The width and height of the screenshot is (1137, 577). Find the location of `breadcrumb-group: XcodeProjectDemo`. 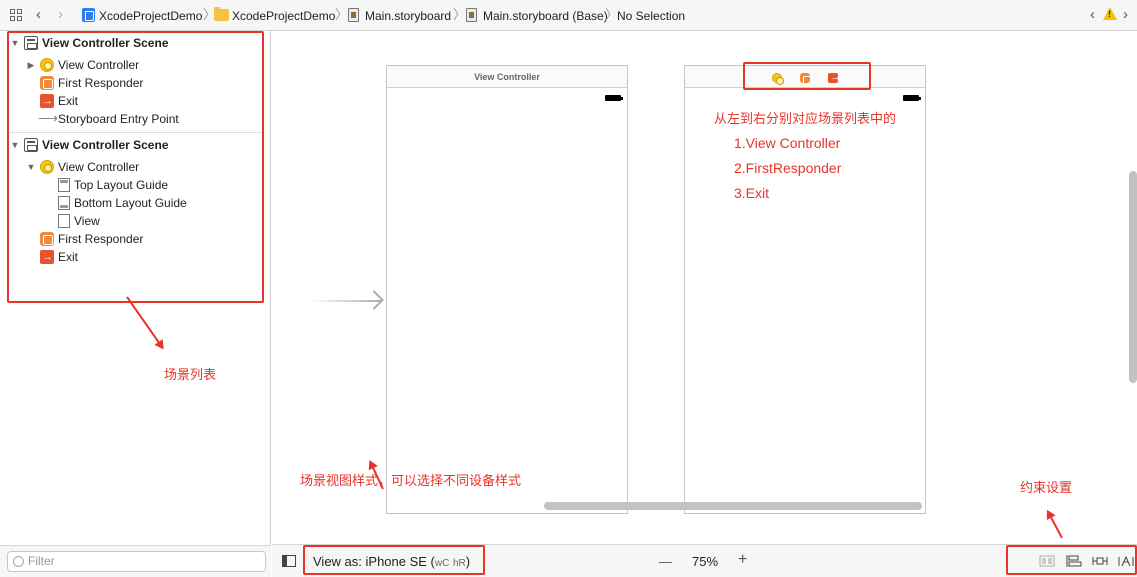

breadcrumb-group: XcodeProjectDemo is located at coordinates (283, 16).